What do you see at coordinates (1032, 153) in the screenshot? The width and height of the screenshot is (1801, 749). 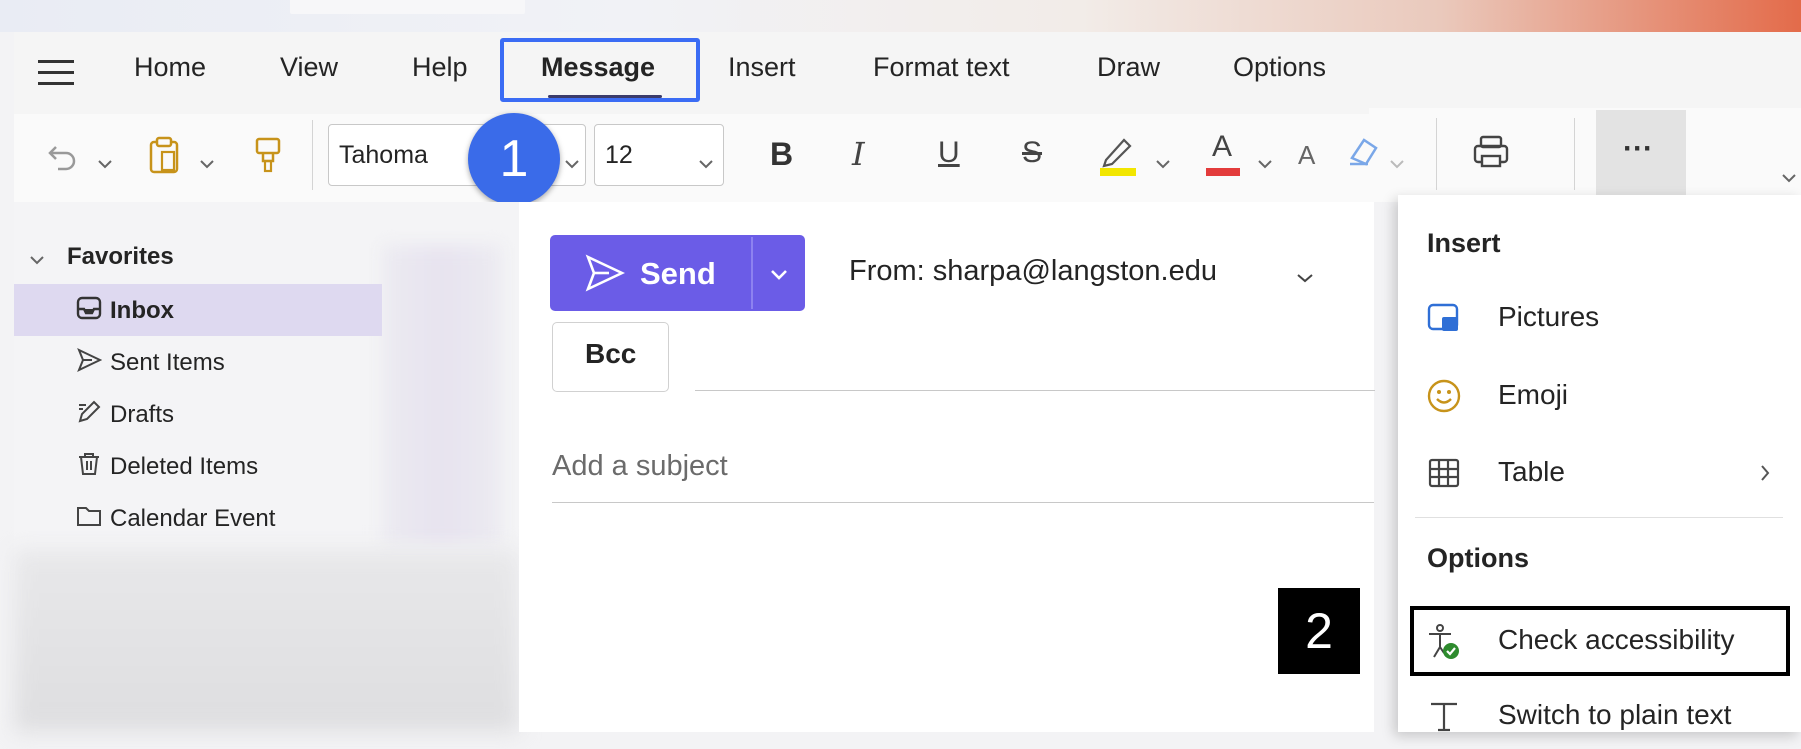 I see `strikethrough-button: S` at bounding box center [1032, 153].